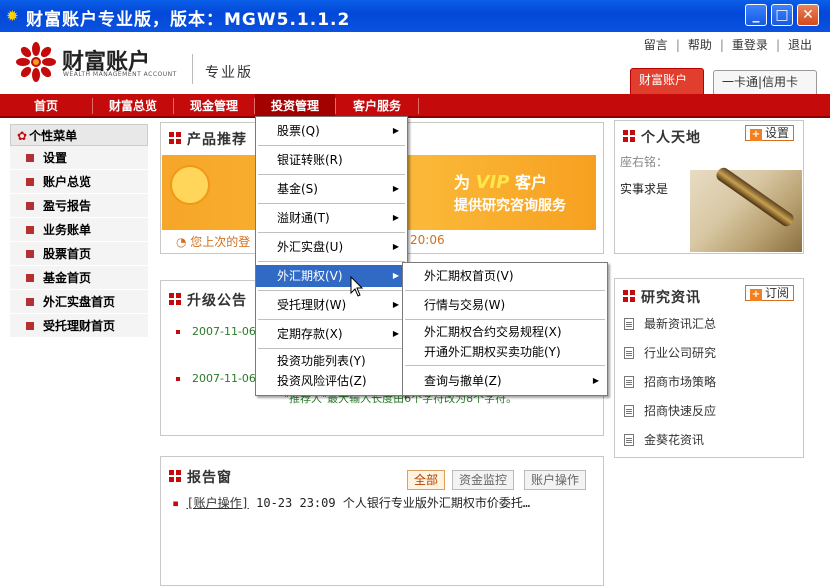  Describe the element at coordinates (331, 276) in the screenshot. I see `menu-item-fx-option: 外汇期权(V) ▶` at that location.